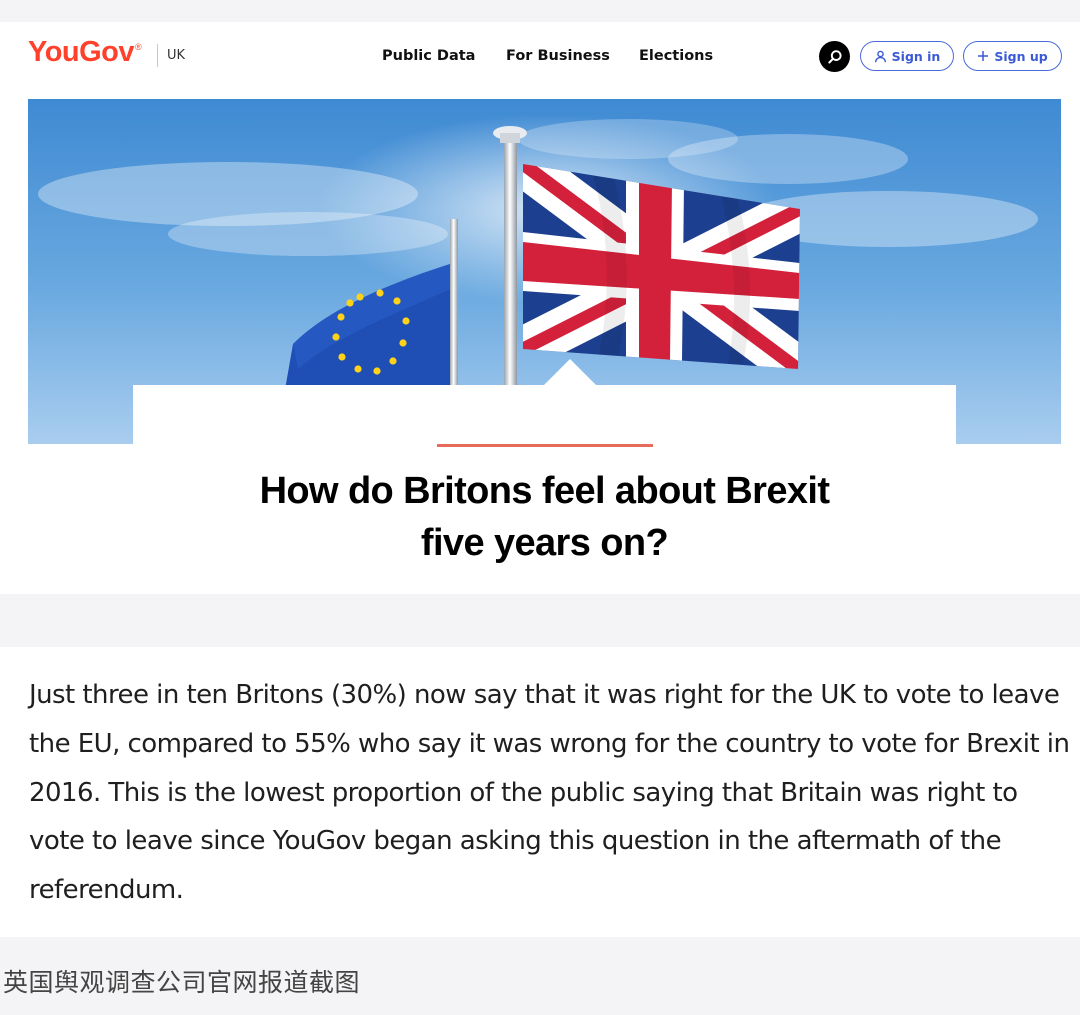 This screenshot has height=1015, width=1080. I want to click on search-button, so click(834, 56).